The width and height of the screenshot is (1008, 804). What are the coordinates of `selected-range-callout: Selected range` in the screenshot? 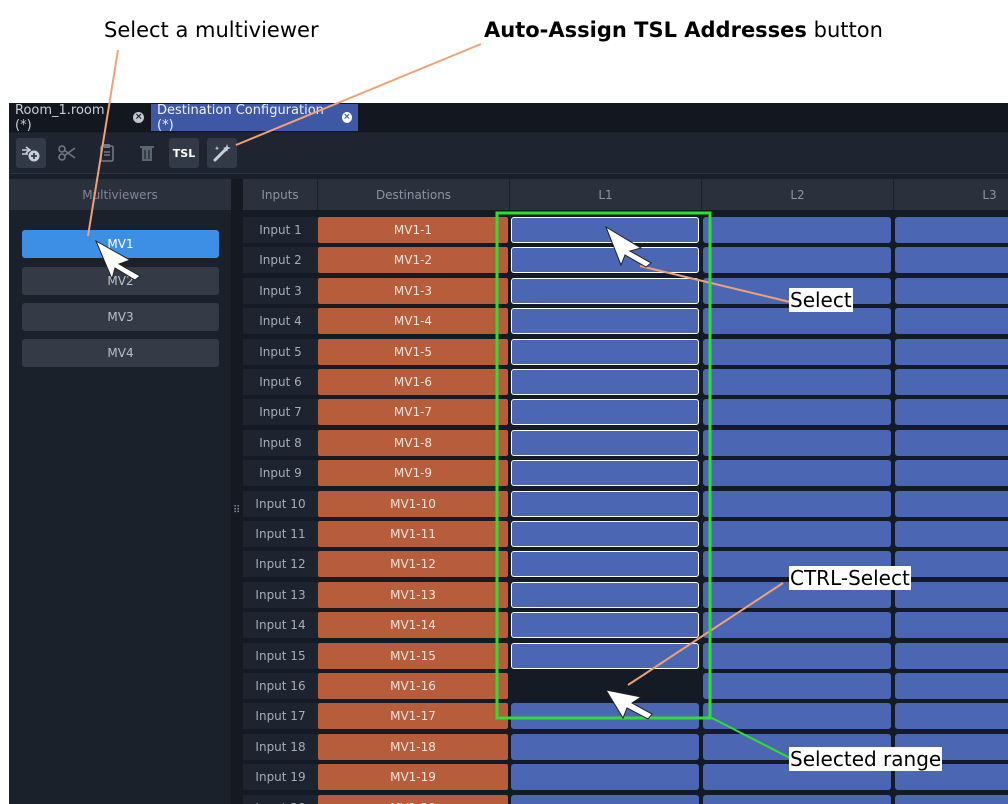 It's located at (866, 759).